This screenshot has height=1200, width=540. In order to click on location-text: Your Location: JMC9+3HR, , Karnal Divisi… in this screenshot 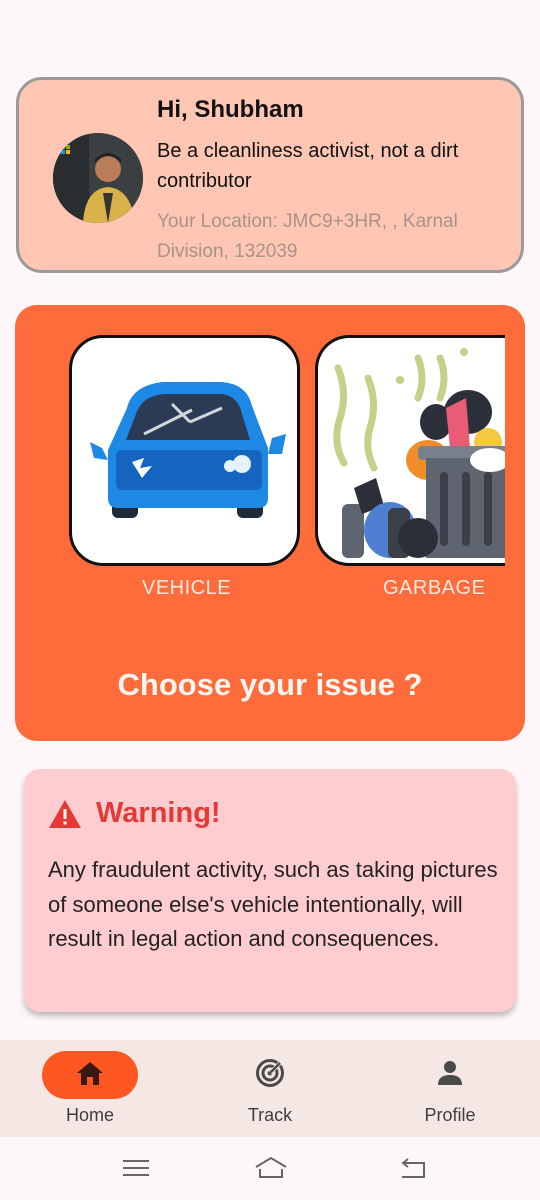, I will do `click(307, 236)`.